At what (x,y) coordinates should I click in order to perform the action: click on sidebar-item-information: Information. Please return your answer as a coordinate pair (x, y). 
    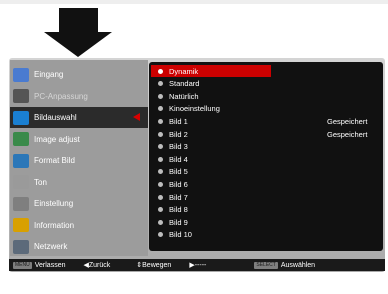
    Looking at the image, I should click on (79, 225).